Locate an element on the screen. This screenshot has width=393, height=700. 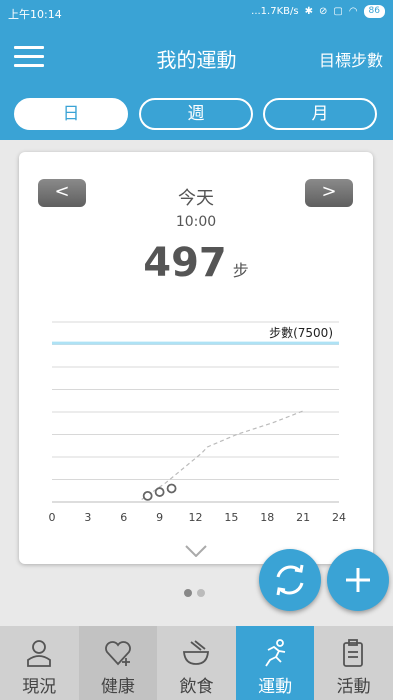
nav-status: 現況 is located at coordinates (39, 663).